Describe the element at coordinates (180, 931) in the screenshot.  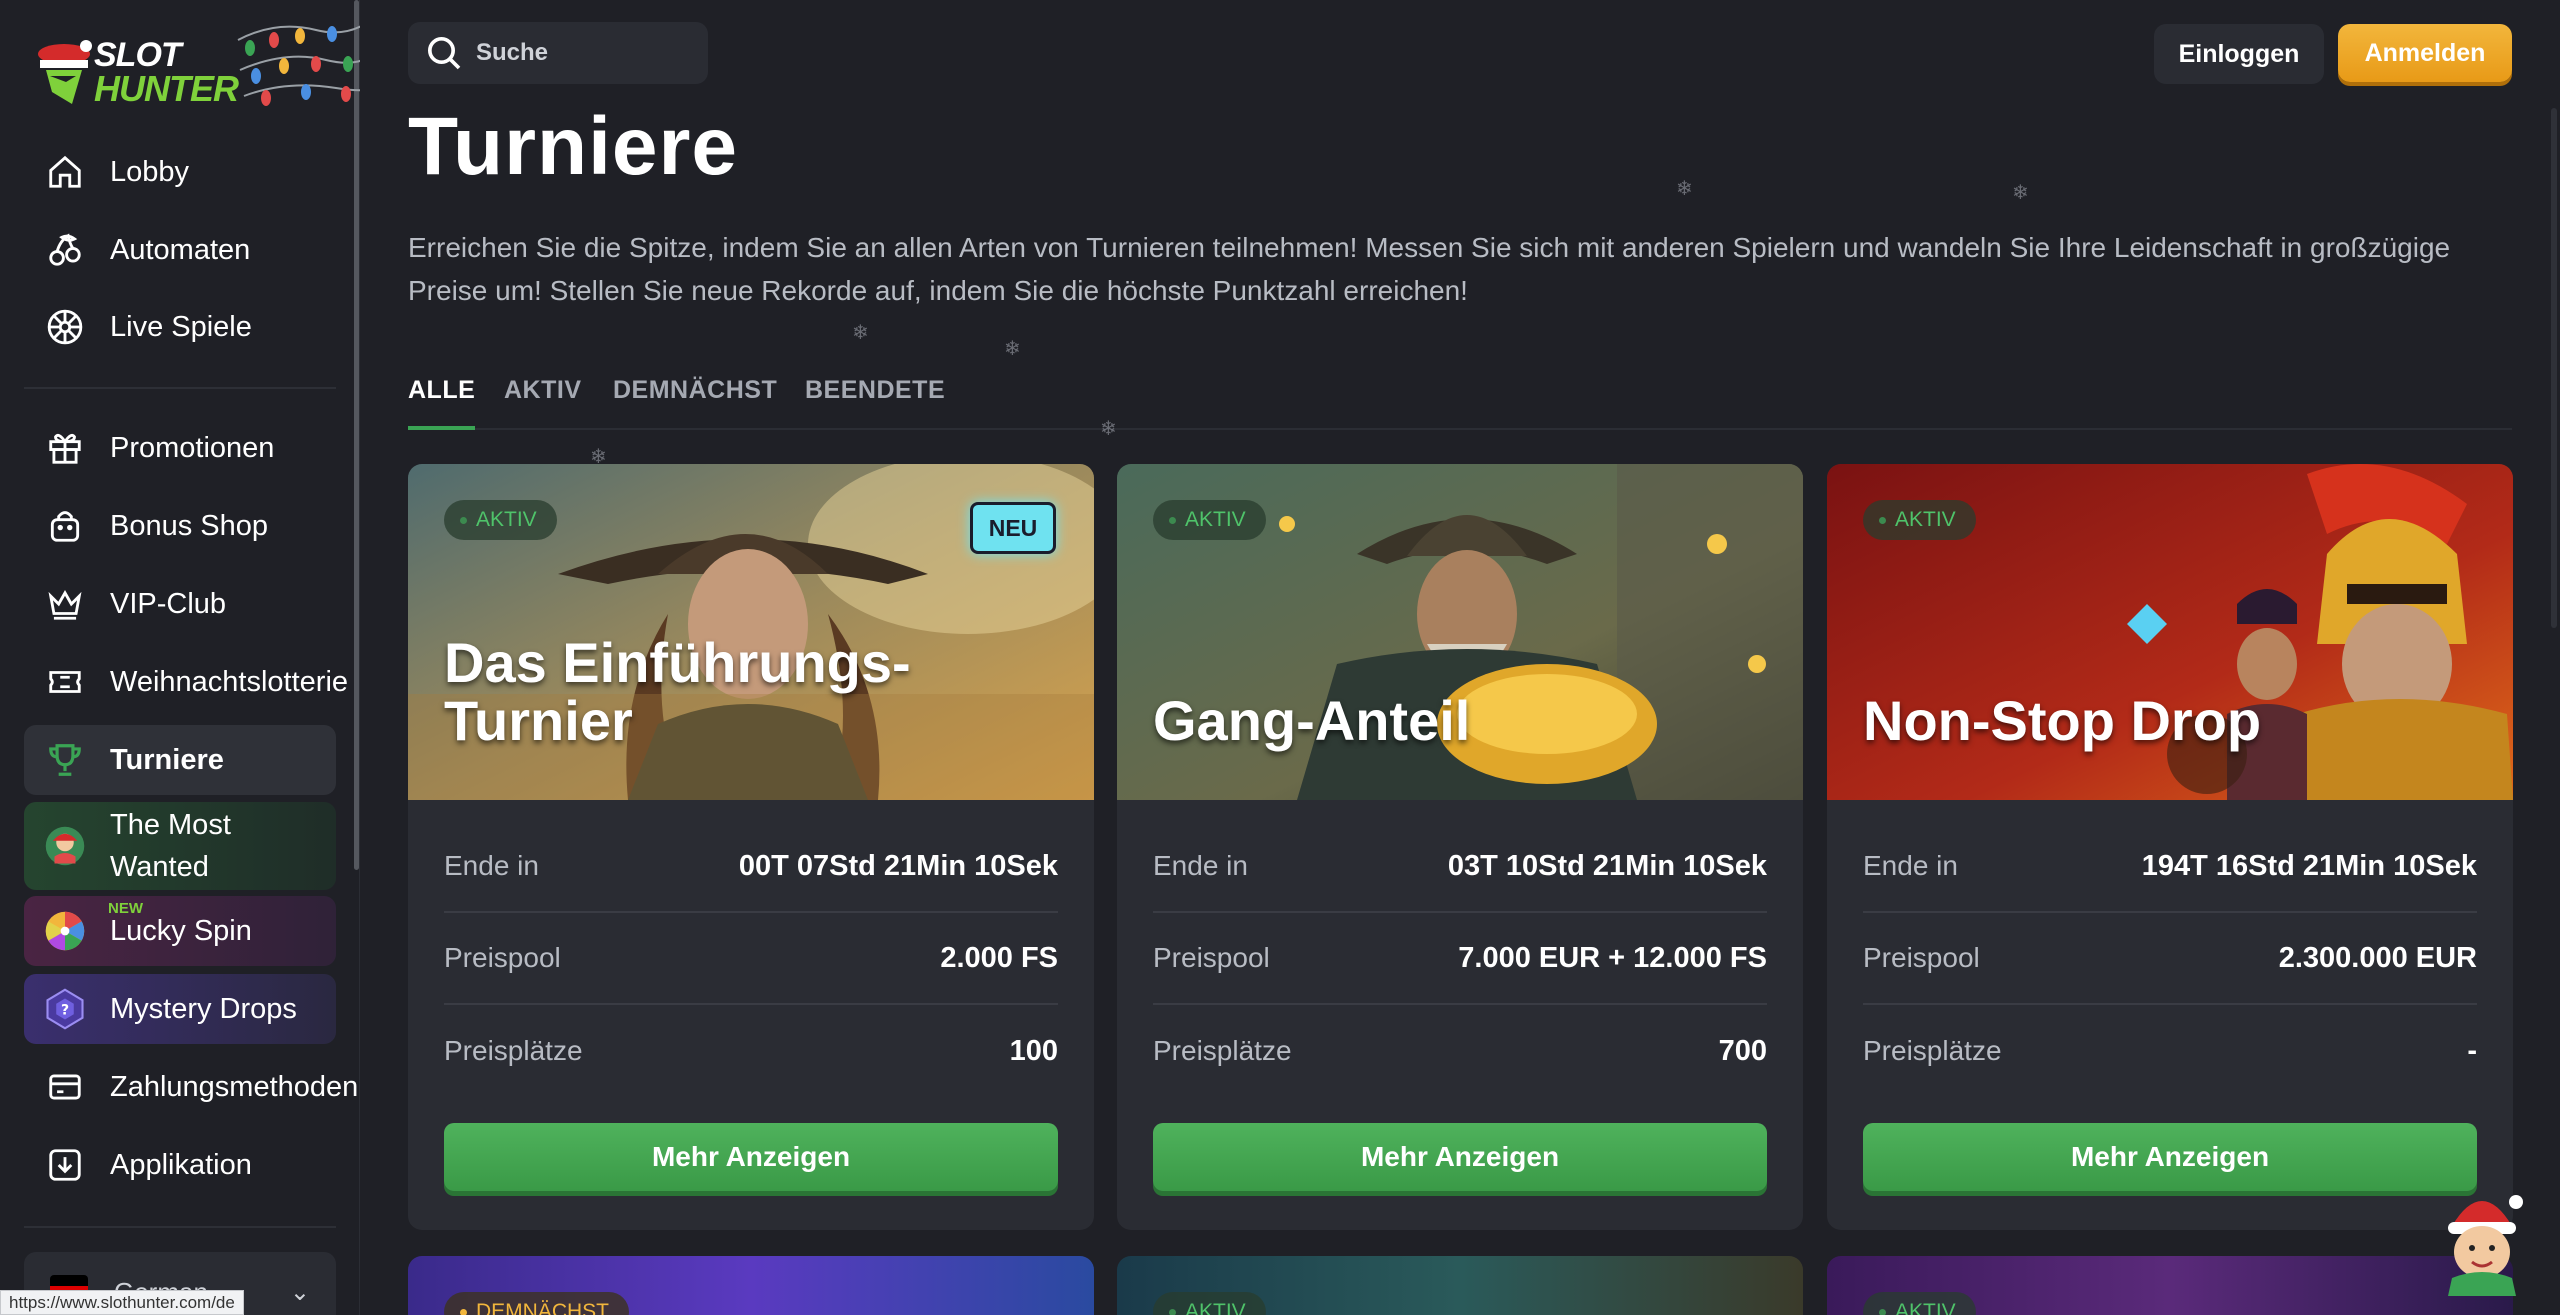
I see `sidebar-item-lucky-spin: NEW Lucky Spin` at that location.